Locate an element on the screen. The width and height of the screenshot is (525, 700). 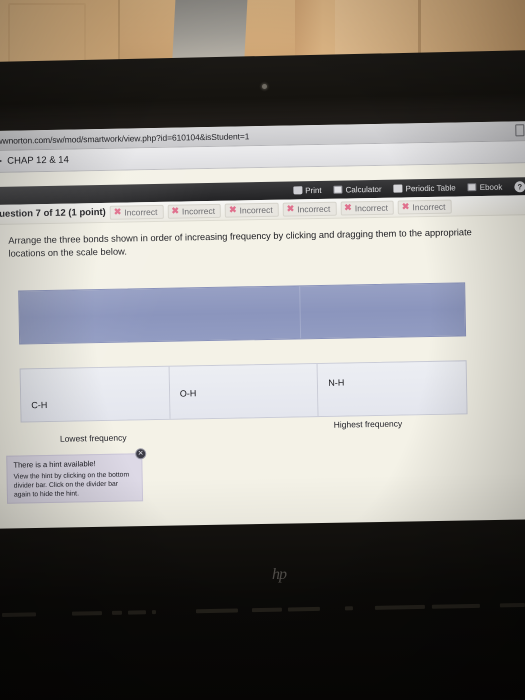
window-icon is located at coordinates (520, 130).